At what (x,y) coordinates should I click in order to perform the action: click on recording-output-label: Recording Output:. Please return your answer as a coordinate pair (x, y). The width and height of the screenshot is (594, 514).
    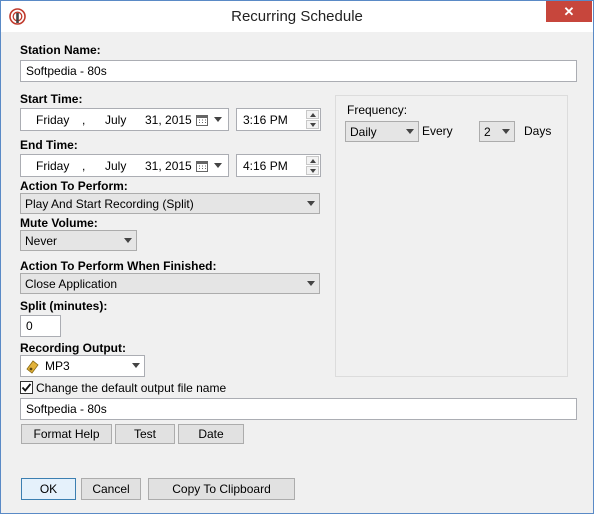
    Looking at the image, I should click on (73, 348).